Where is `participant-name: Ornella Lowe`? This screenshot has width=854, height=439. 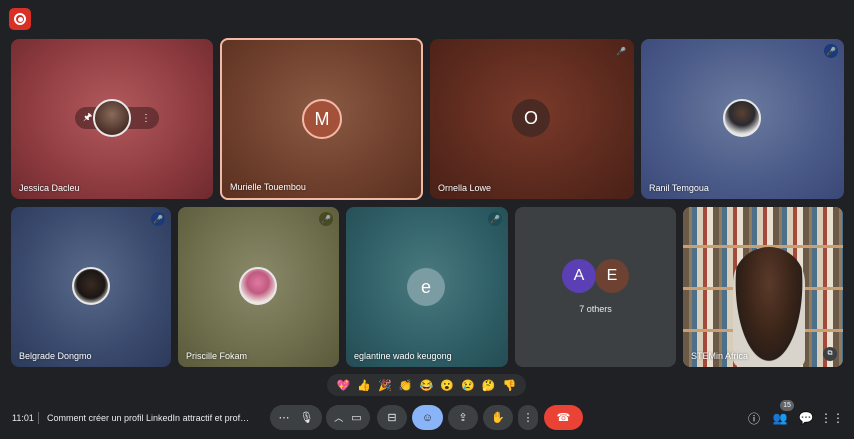 participant-name: Ornella Lowe is located at coordinates (465, 188).